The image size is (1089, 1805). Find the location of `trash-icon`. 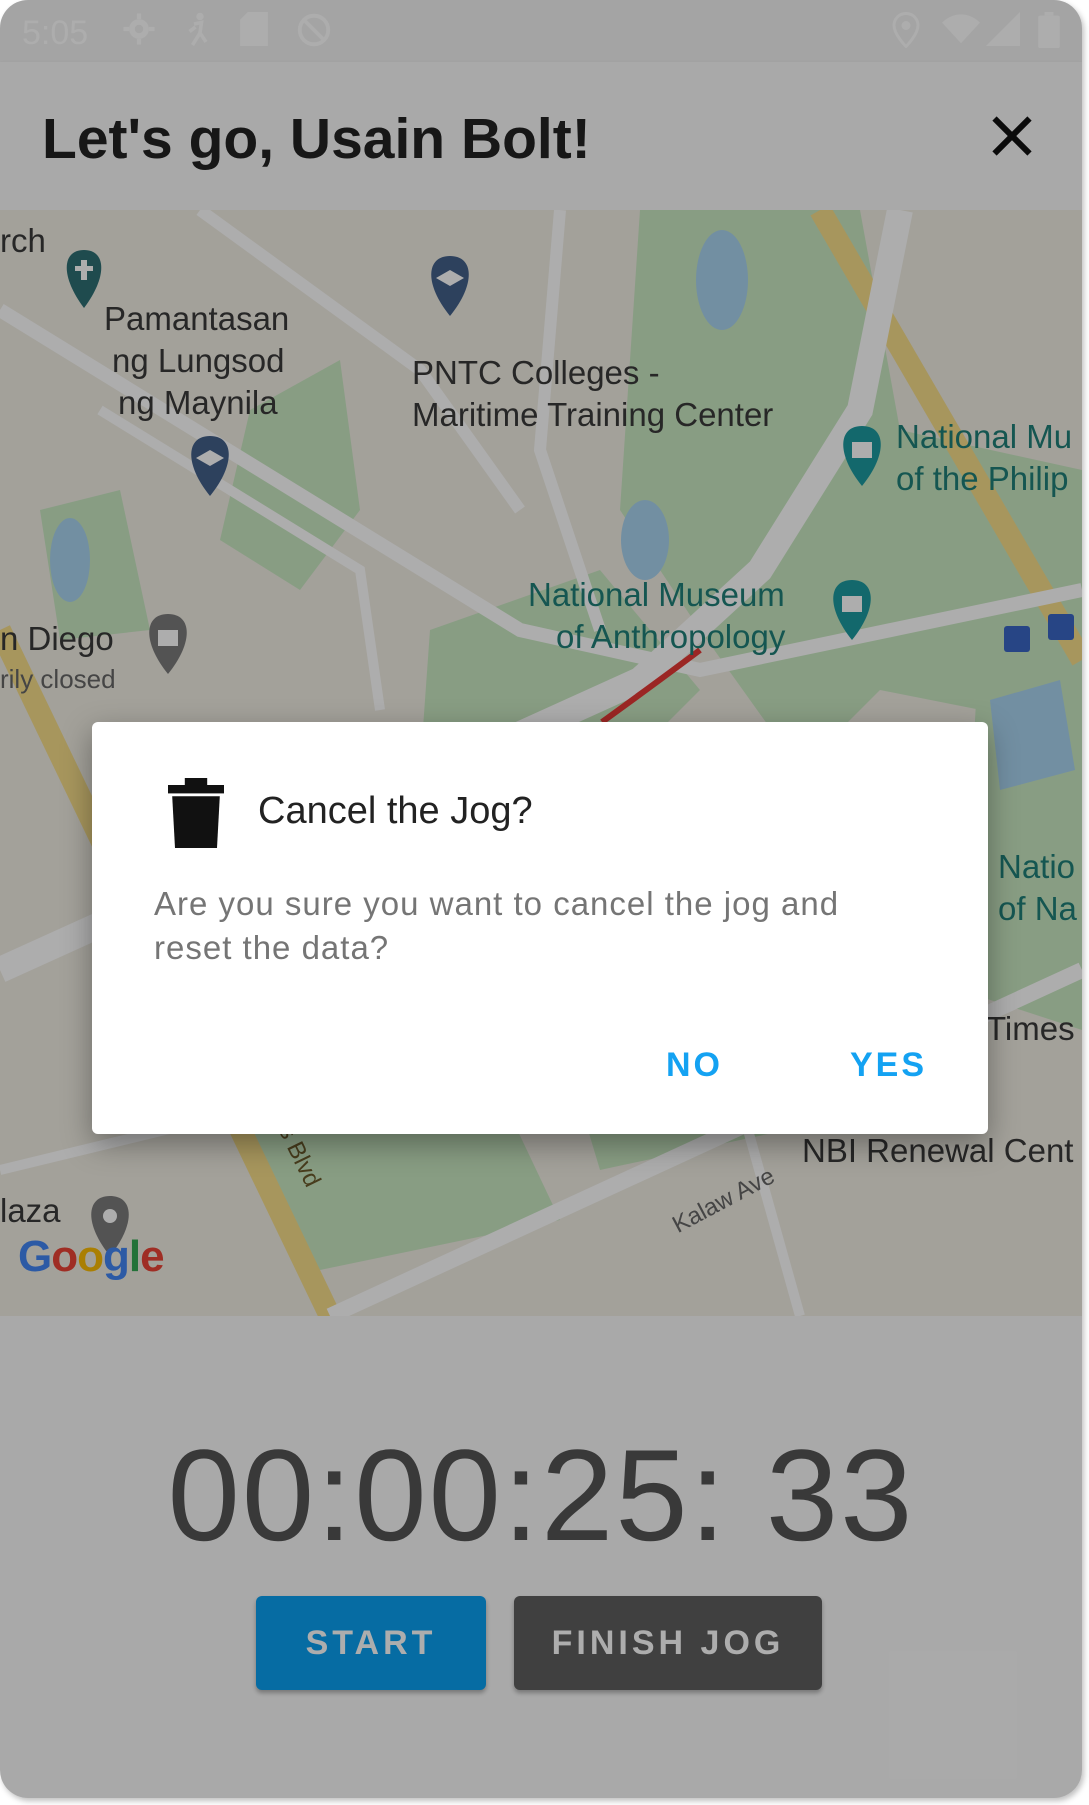

trash-icon is located at coordinates (196, 815).